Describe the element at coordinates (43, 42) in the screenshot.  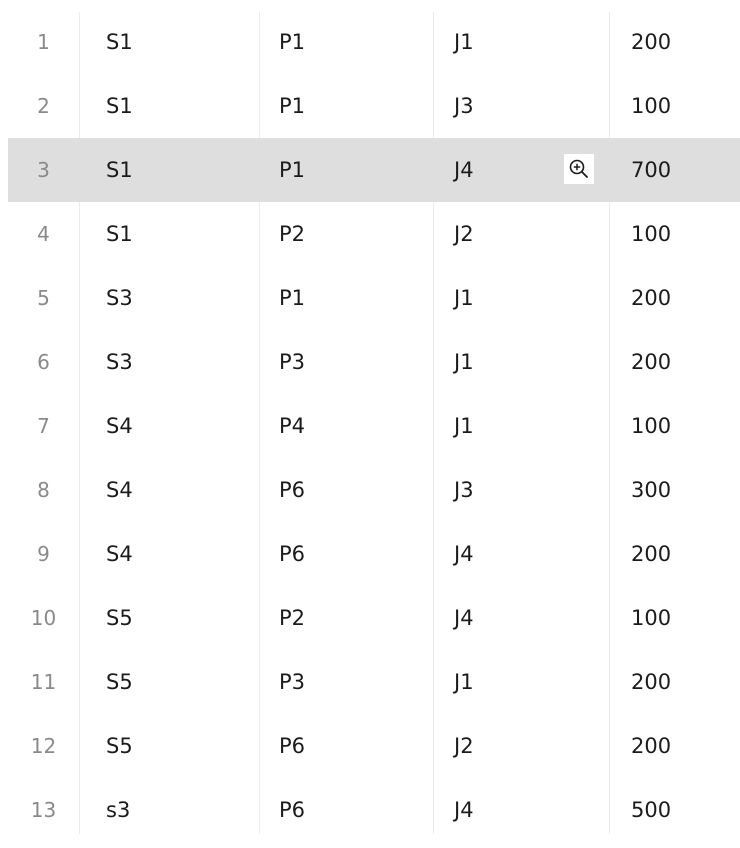
I see `row-number: 1` at that location.